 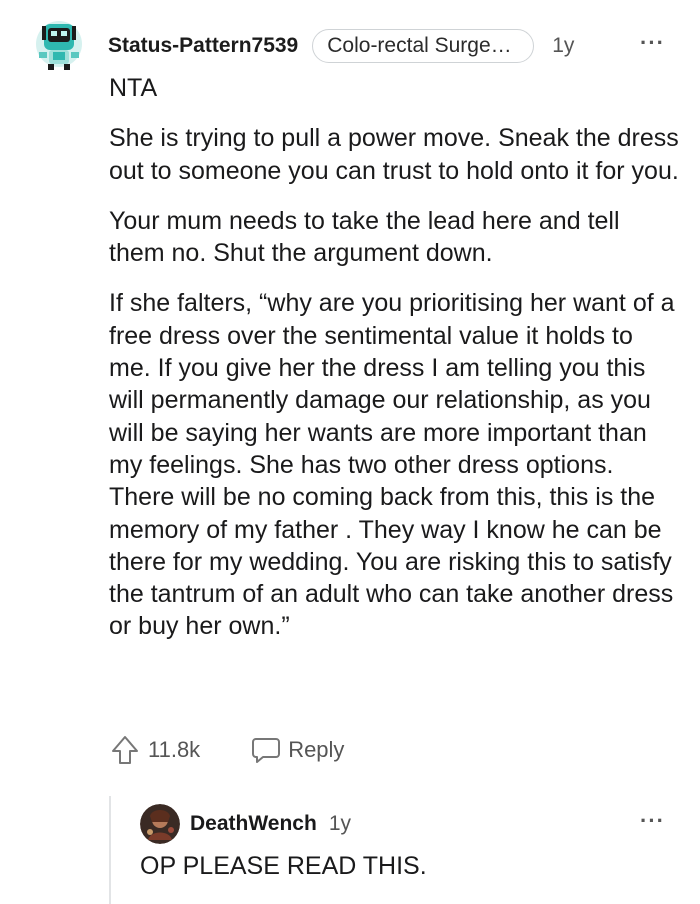 What do you see at coordinates (174, 749) in the screenshot?
I see `vote-score: 11.8k` at bounding box center [174, 749].